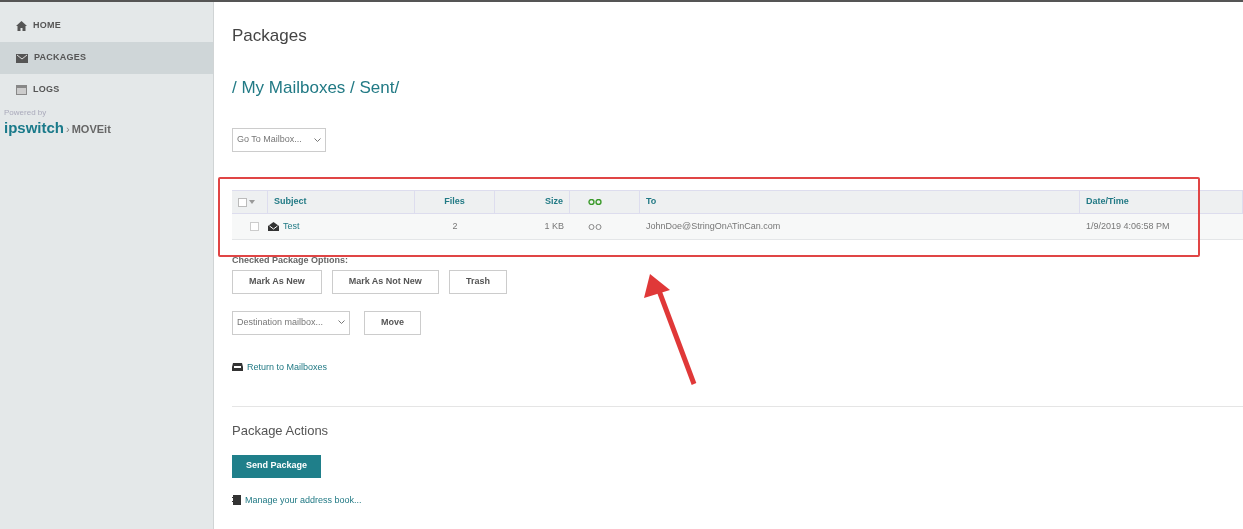  I want to click on section-title: Package Actions, so click(281, 431).